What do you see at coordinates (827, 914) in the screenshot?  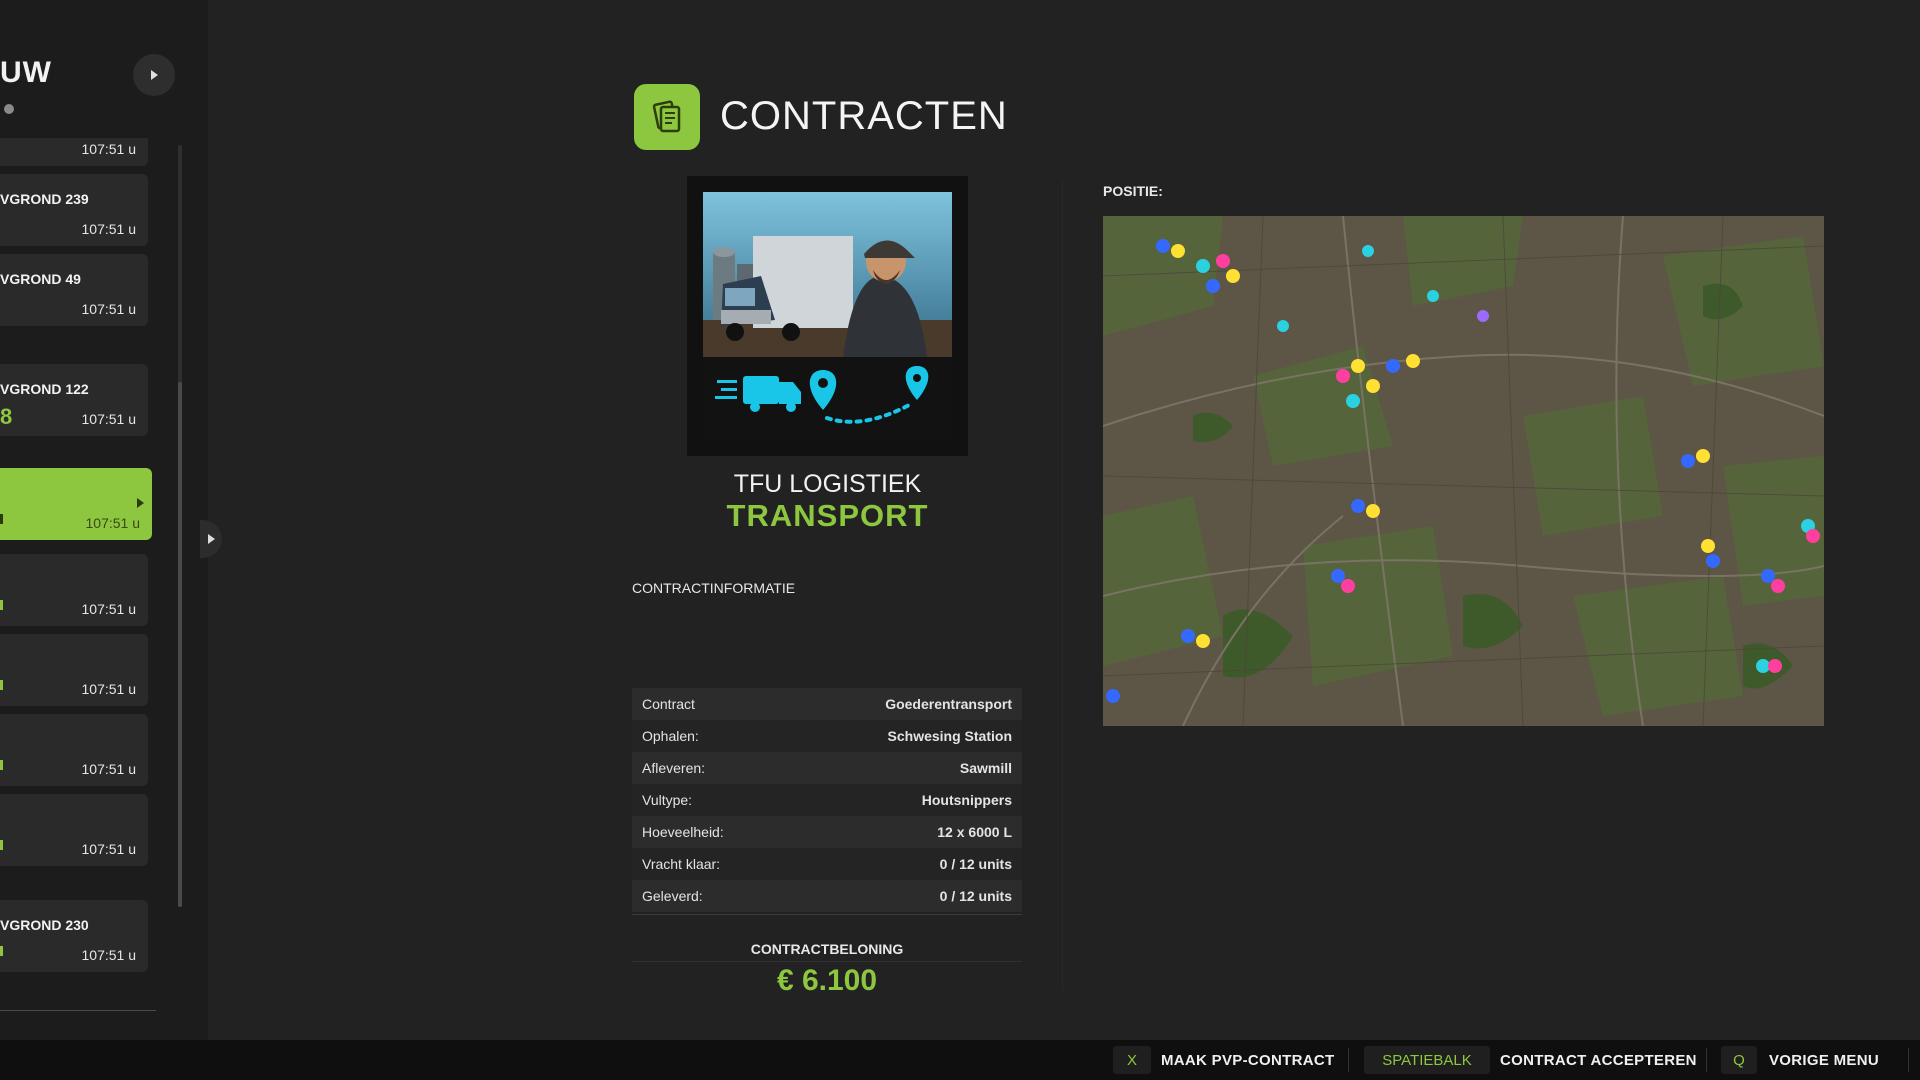 I see `table-divider` at bounding box center [827, 914].